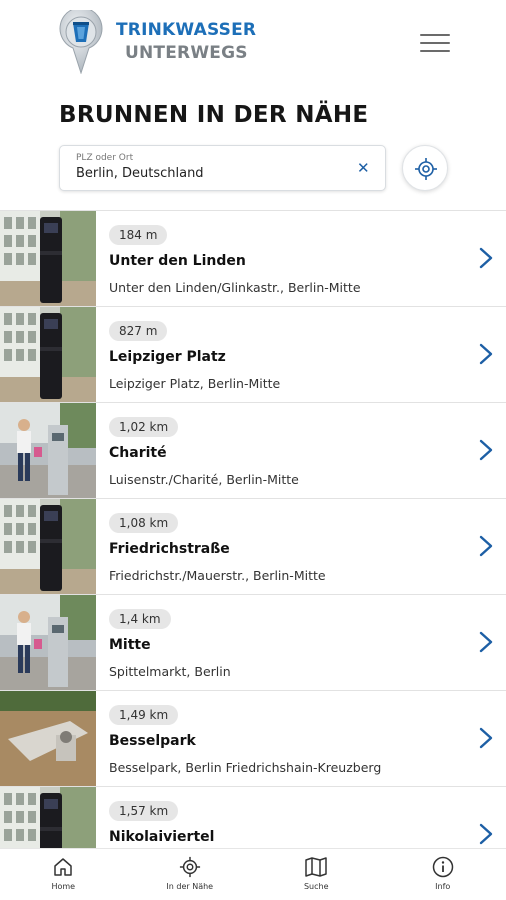  I want to click on info-icon, so click(442, 867).